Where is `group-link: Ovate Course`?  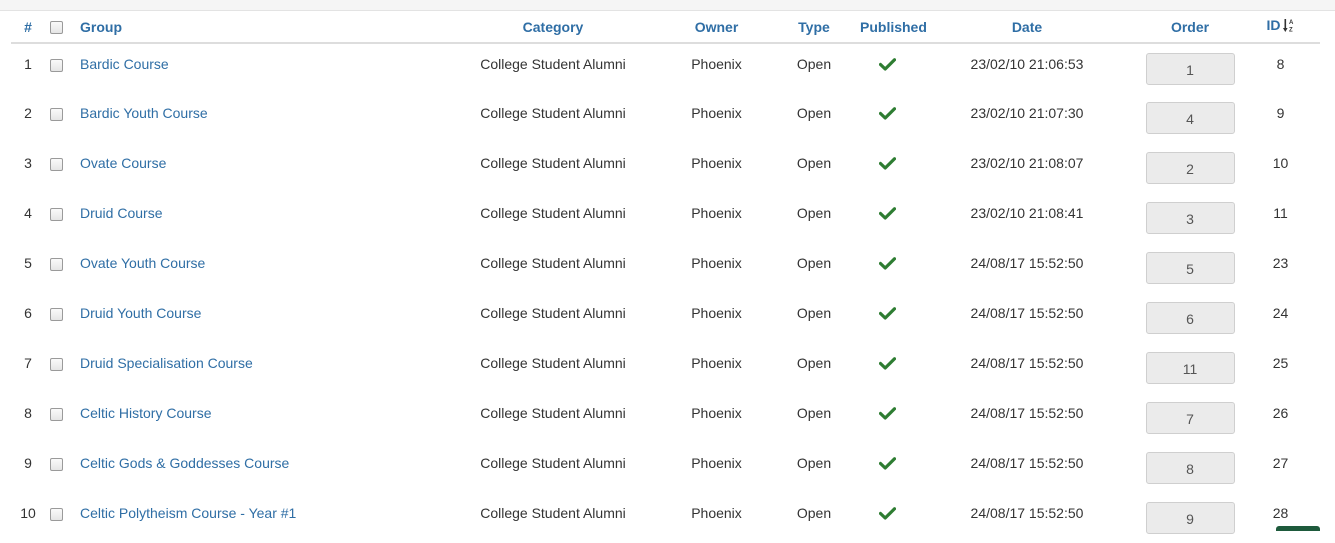 group-link: Ovate Course is located at coordinates (123, 163).